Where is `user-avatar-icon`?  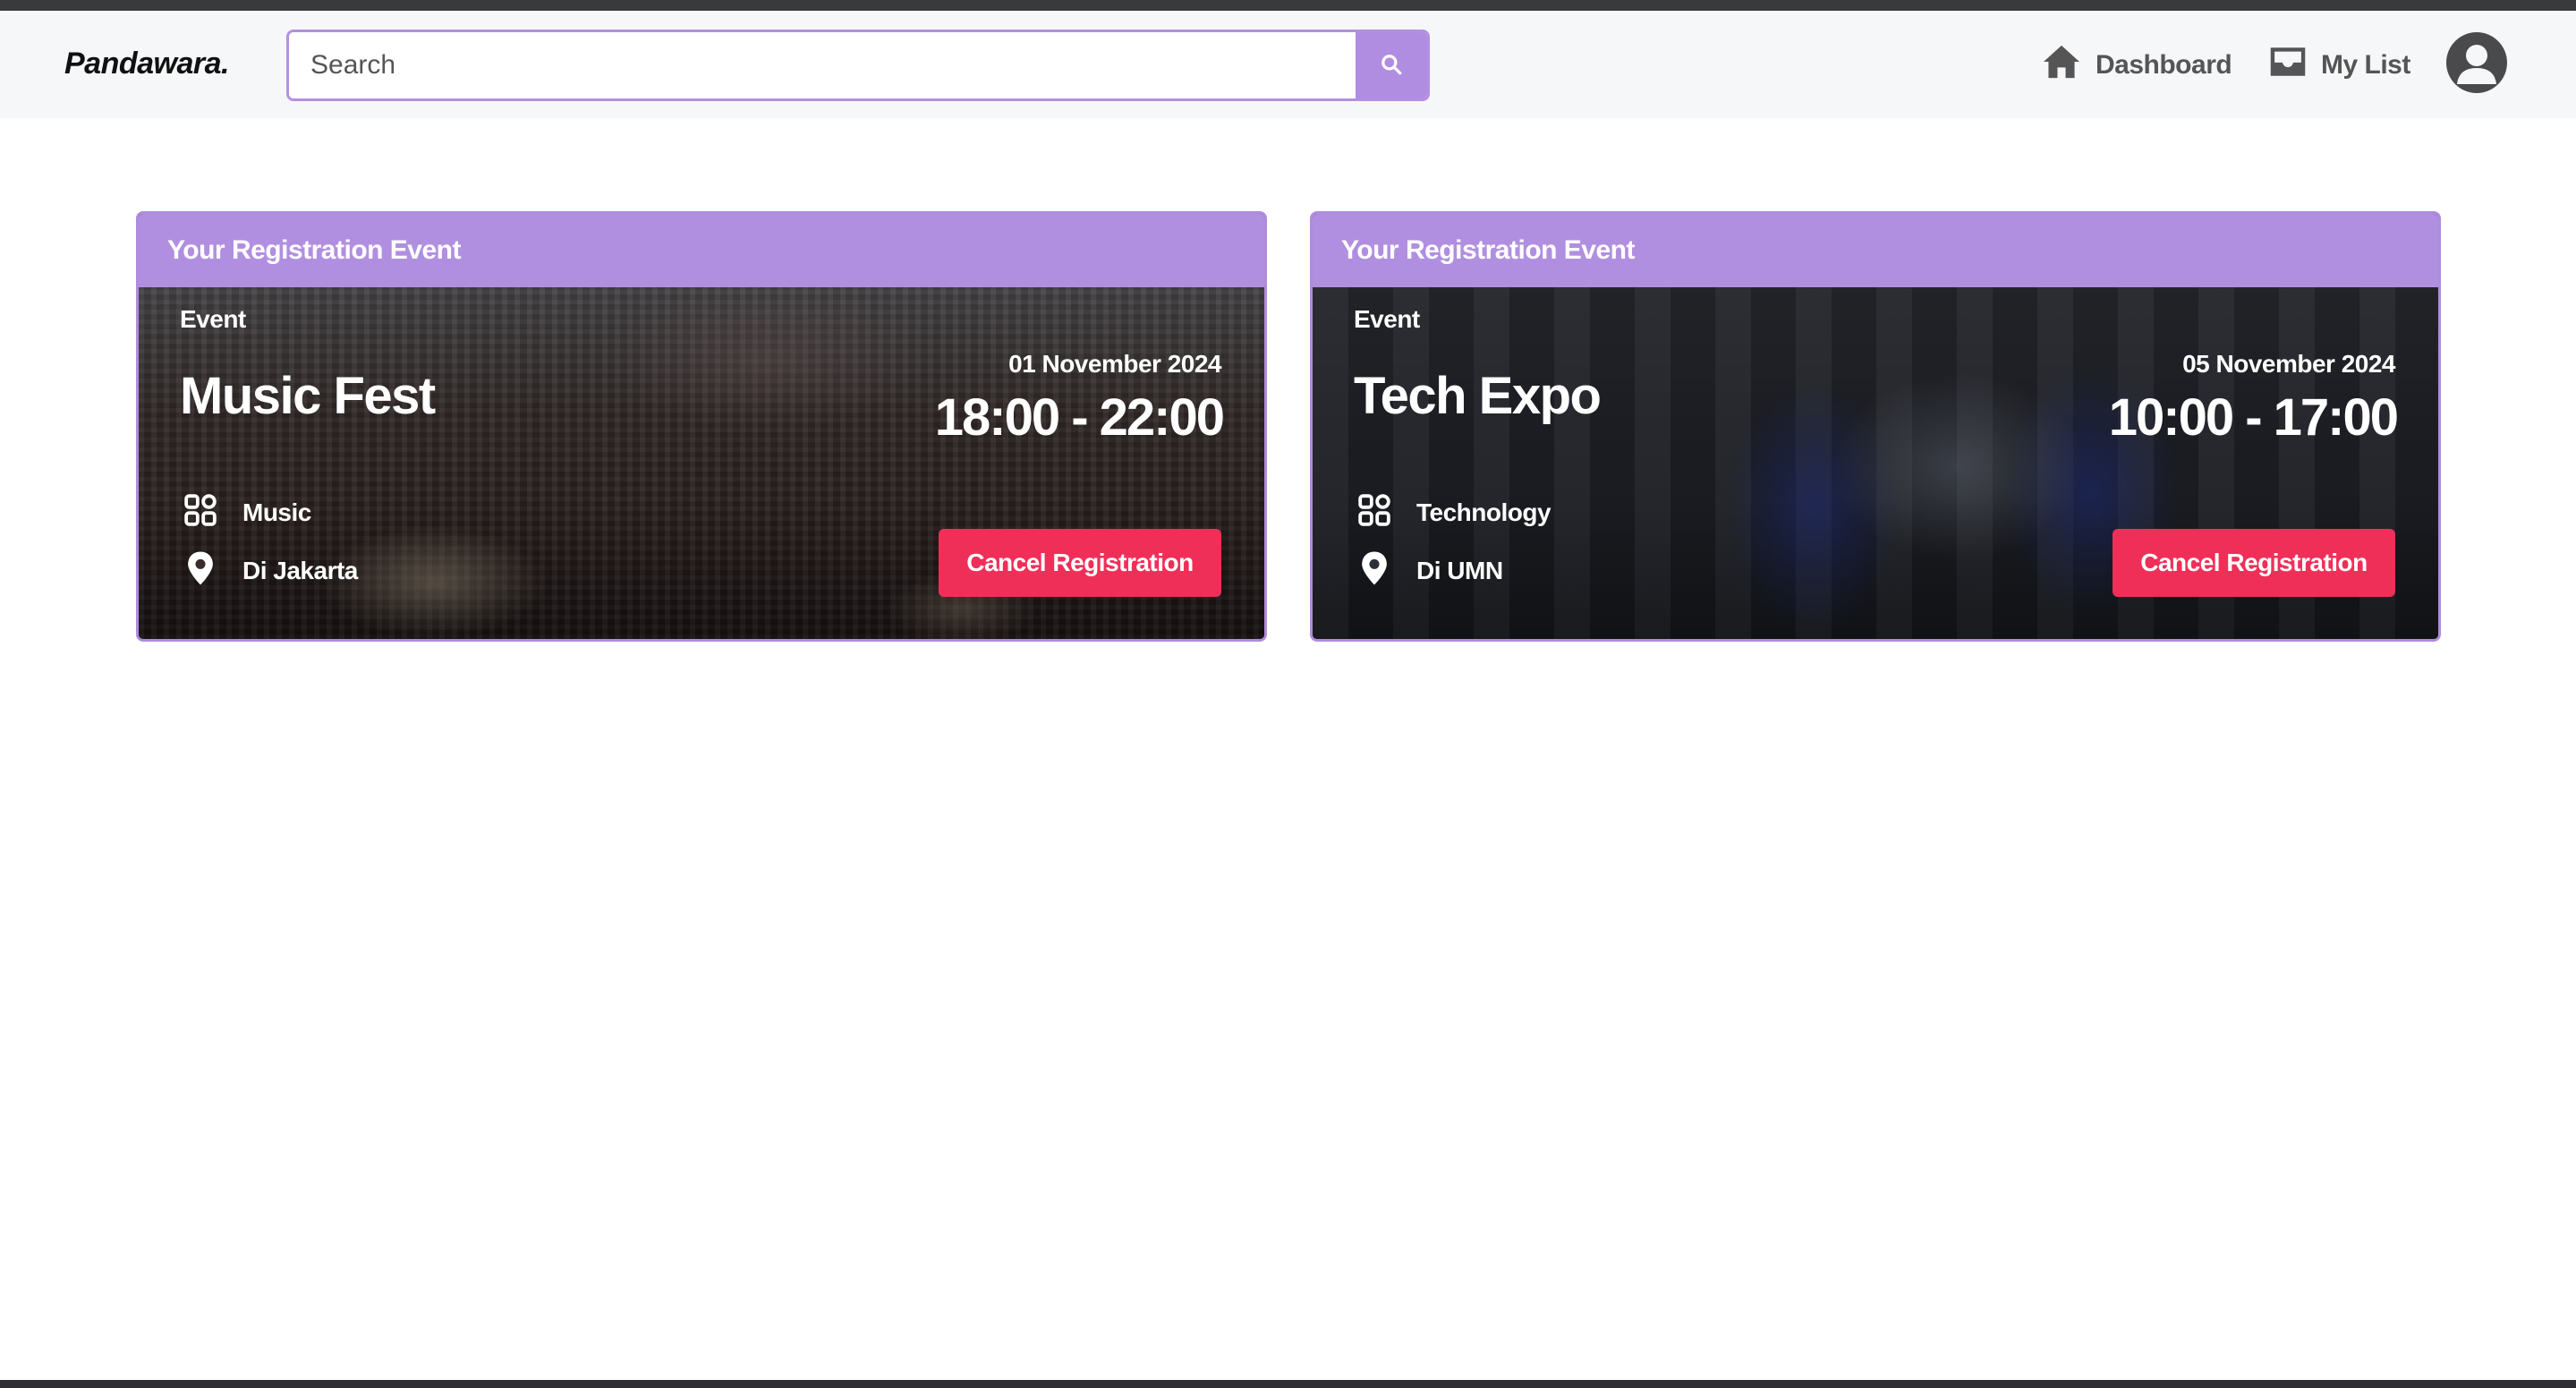
user-avatar-icon is located at coordinates (2476, 69).